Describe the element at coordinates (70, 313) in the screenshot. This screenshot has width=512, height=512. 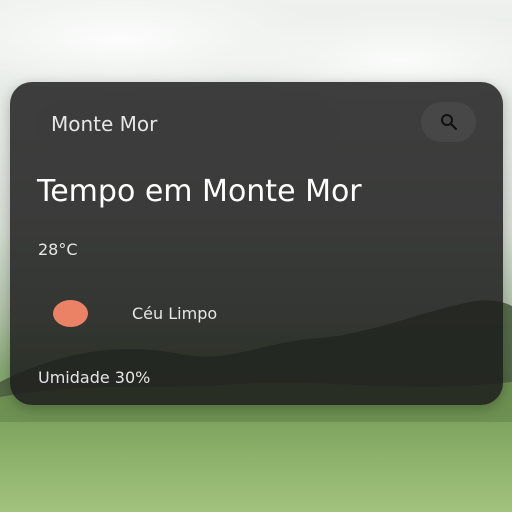
I see `sun-icon` at that location.